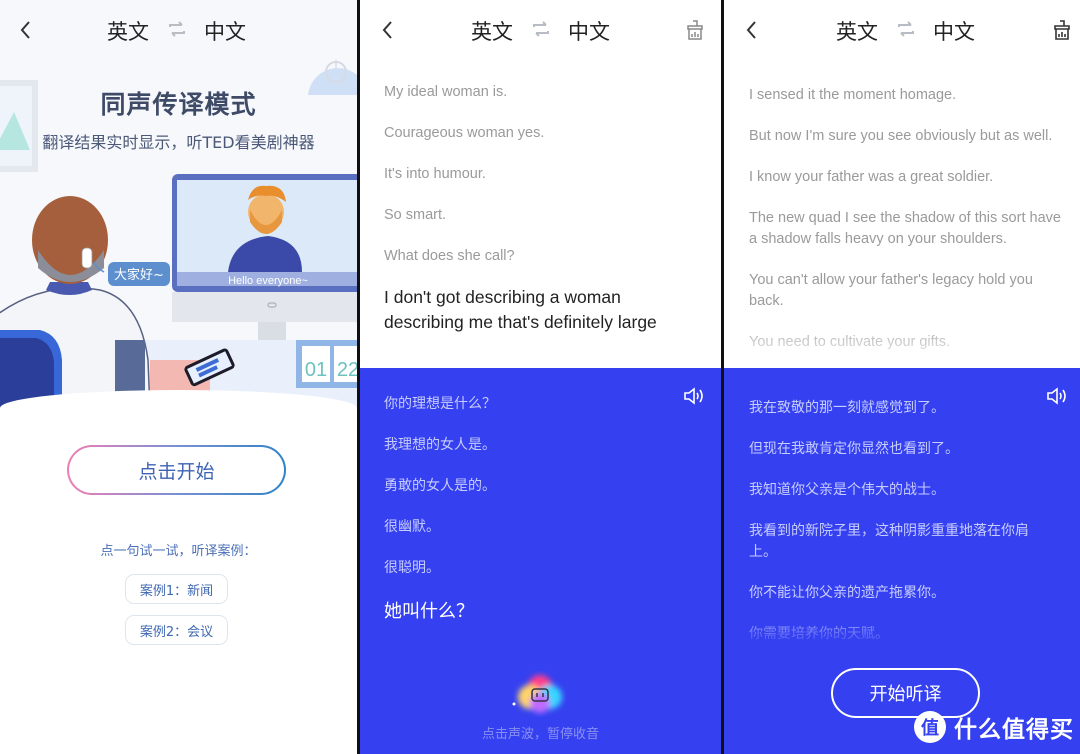  I want to click on watermark: 值 什么值得买, so click(994, 727).